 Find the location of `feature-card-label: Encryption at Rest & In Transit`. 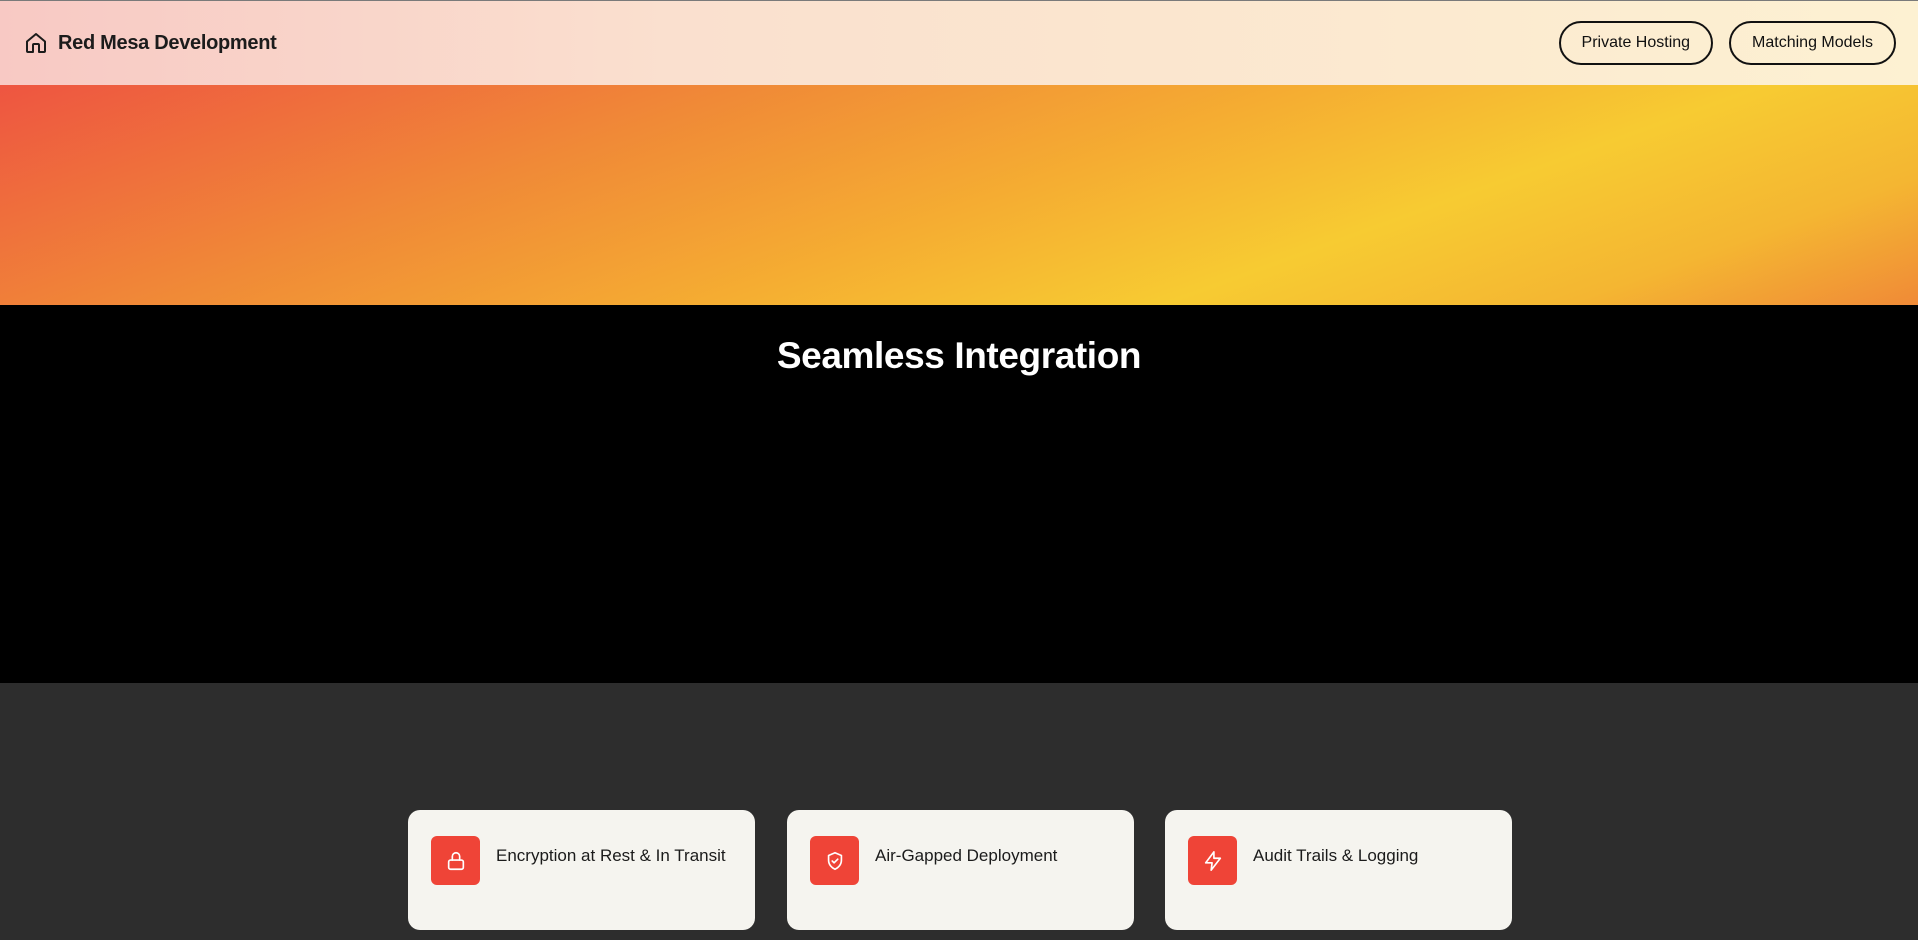

feature-card-label: Encryption at Rest & In Transit is located at coordinates (611, 855).